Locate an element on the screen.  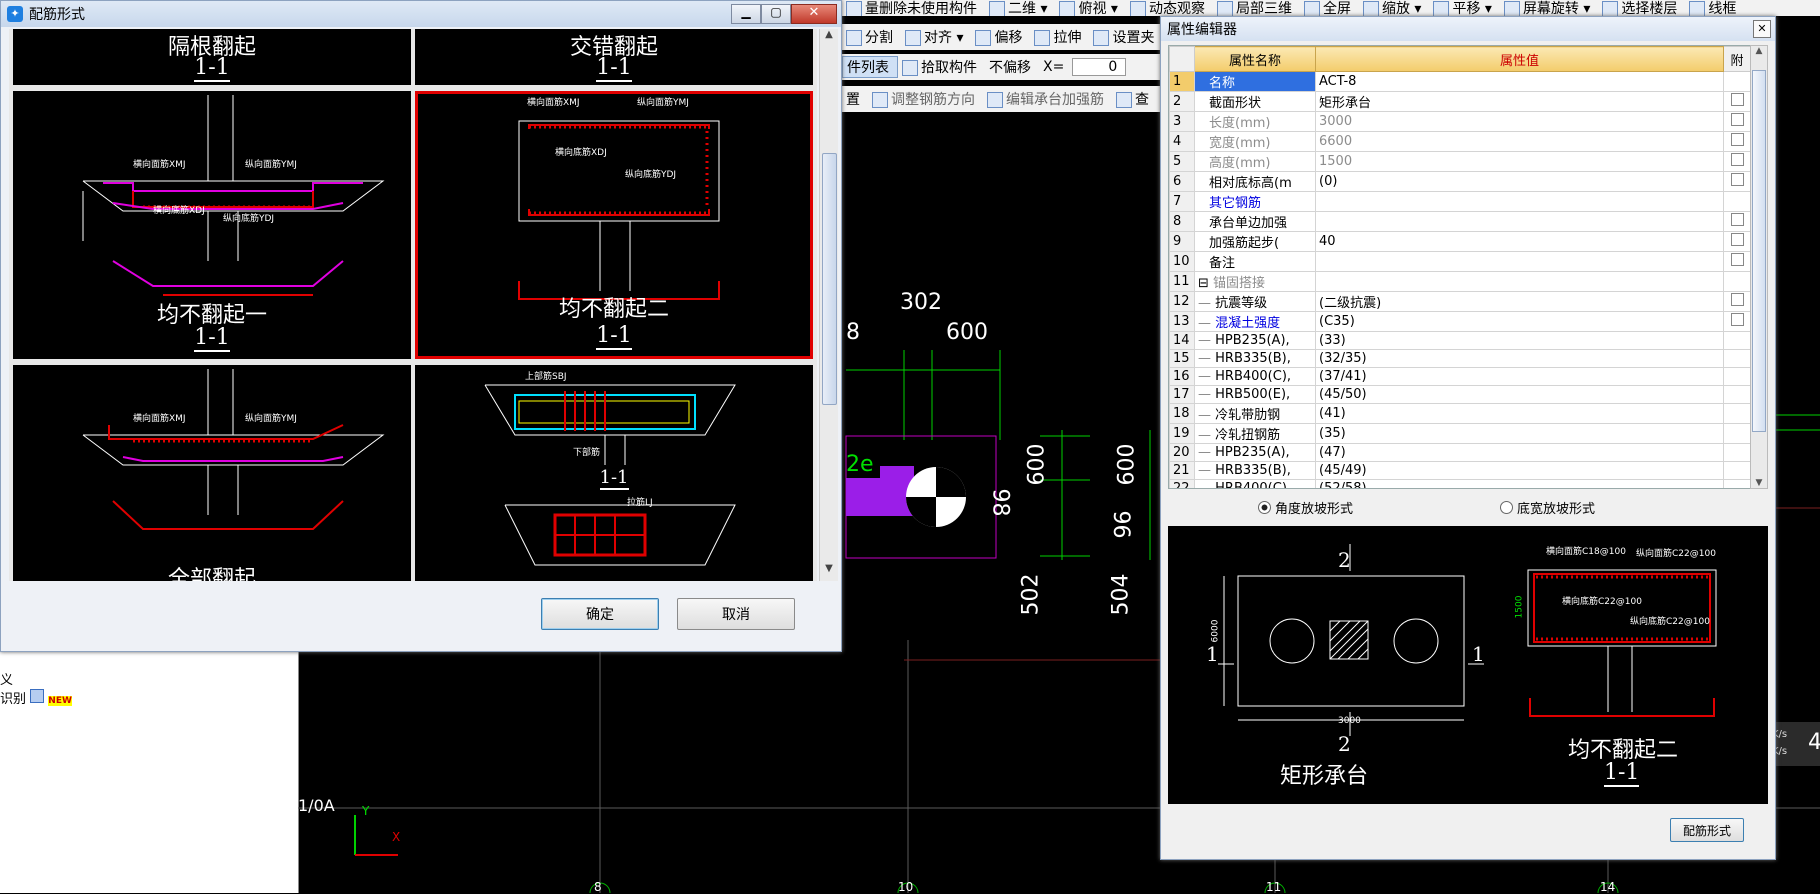
grid-num-10: 10 is located at coordinates (906, 887).